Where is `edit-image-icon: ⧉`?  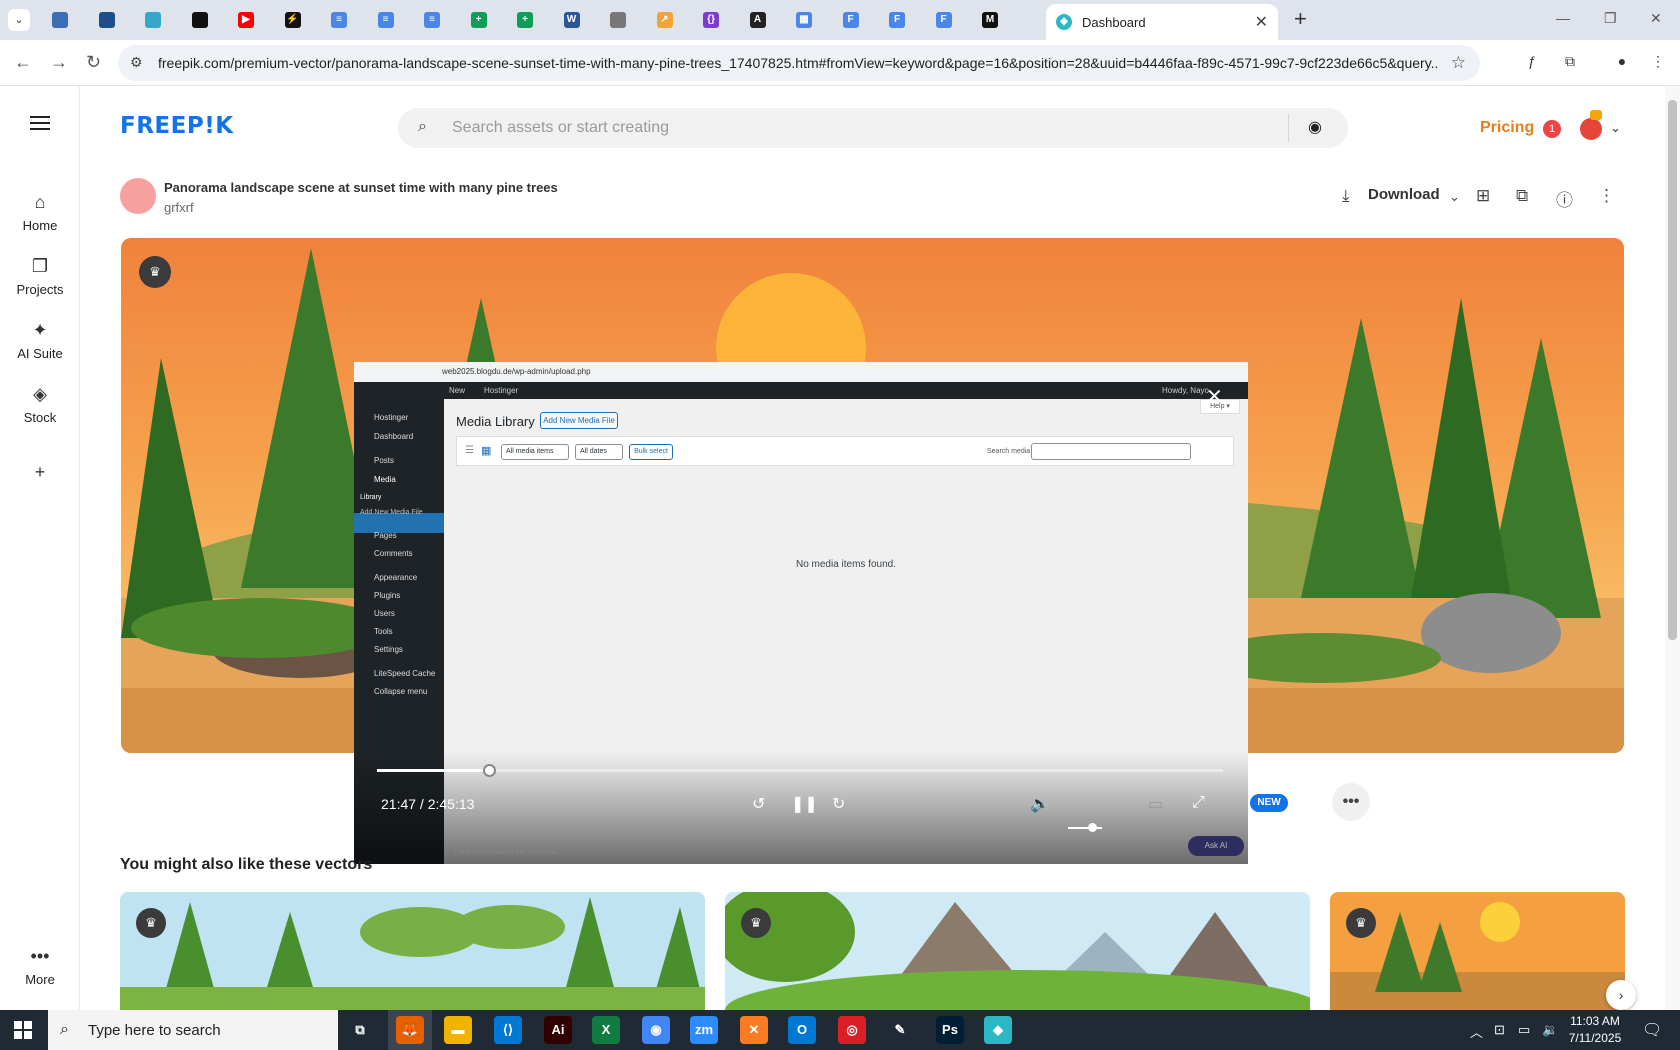
edit-image-icon: ⧉ is located at coordinates (1522, 196).